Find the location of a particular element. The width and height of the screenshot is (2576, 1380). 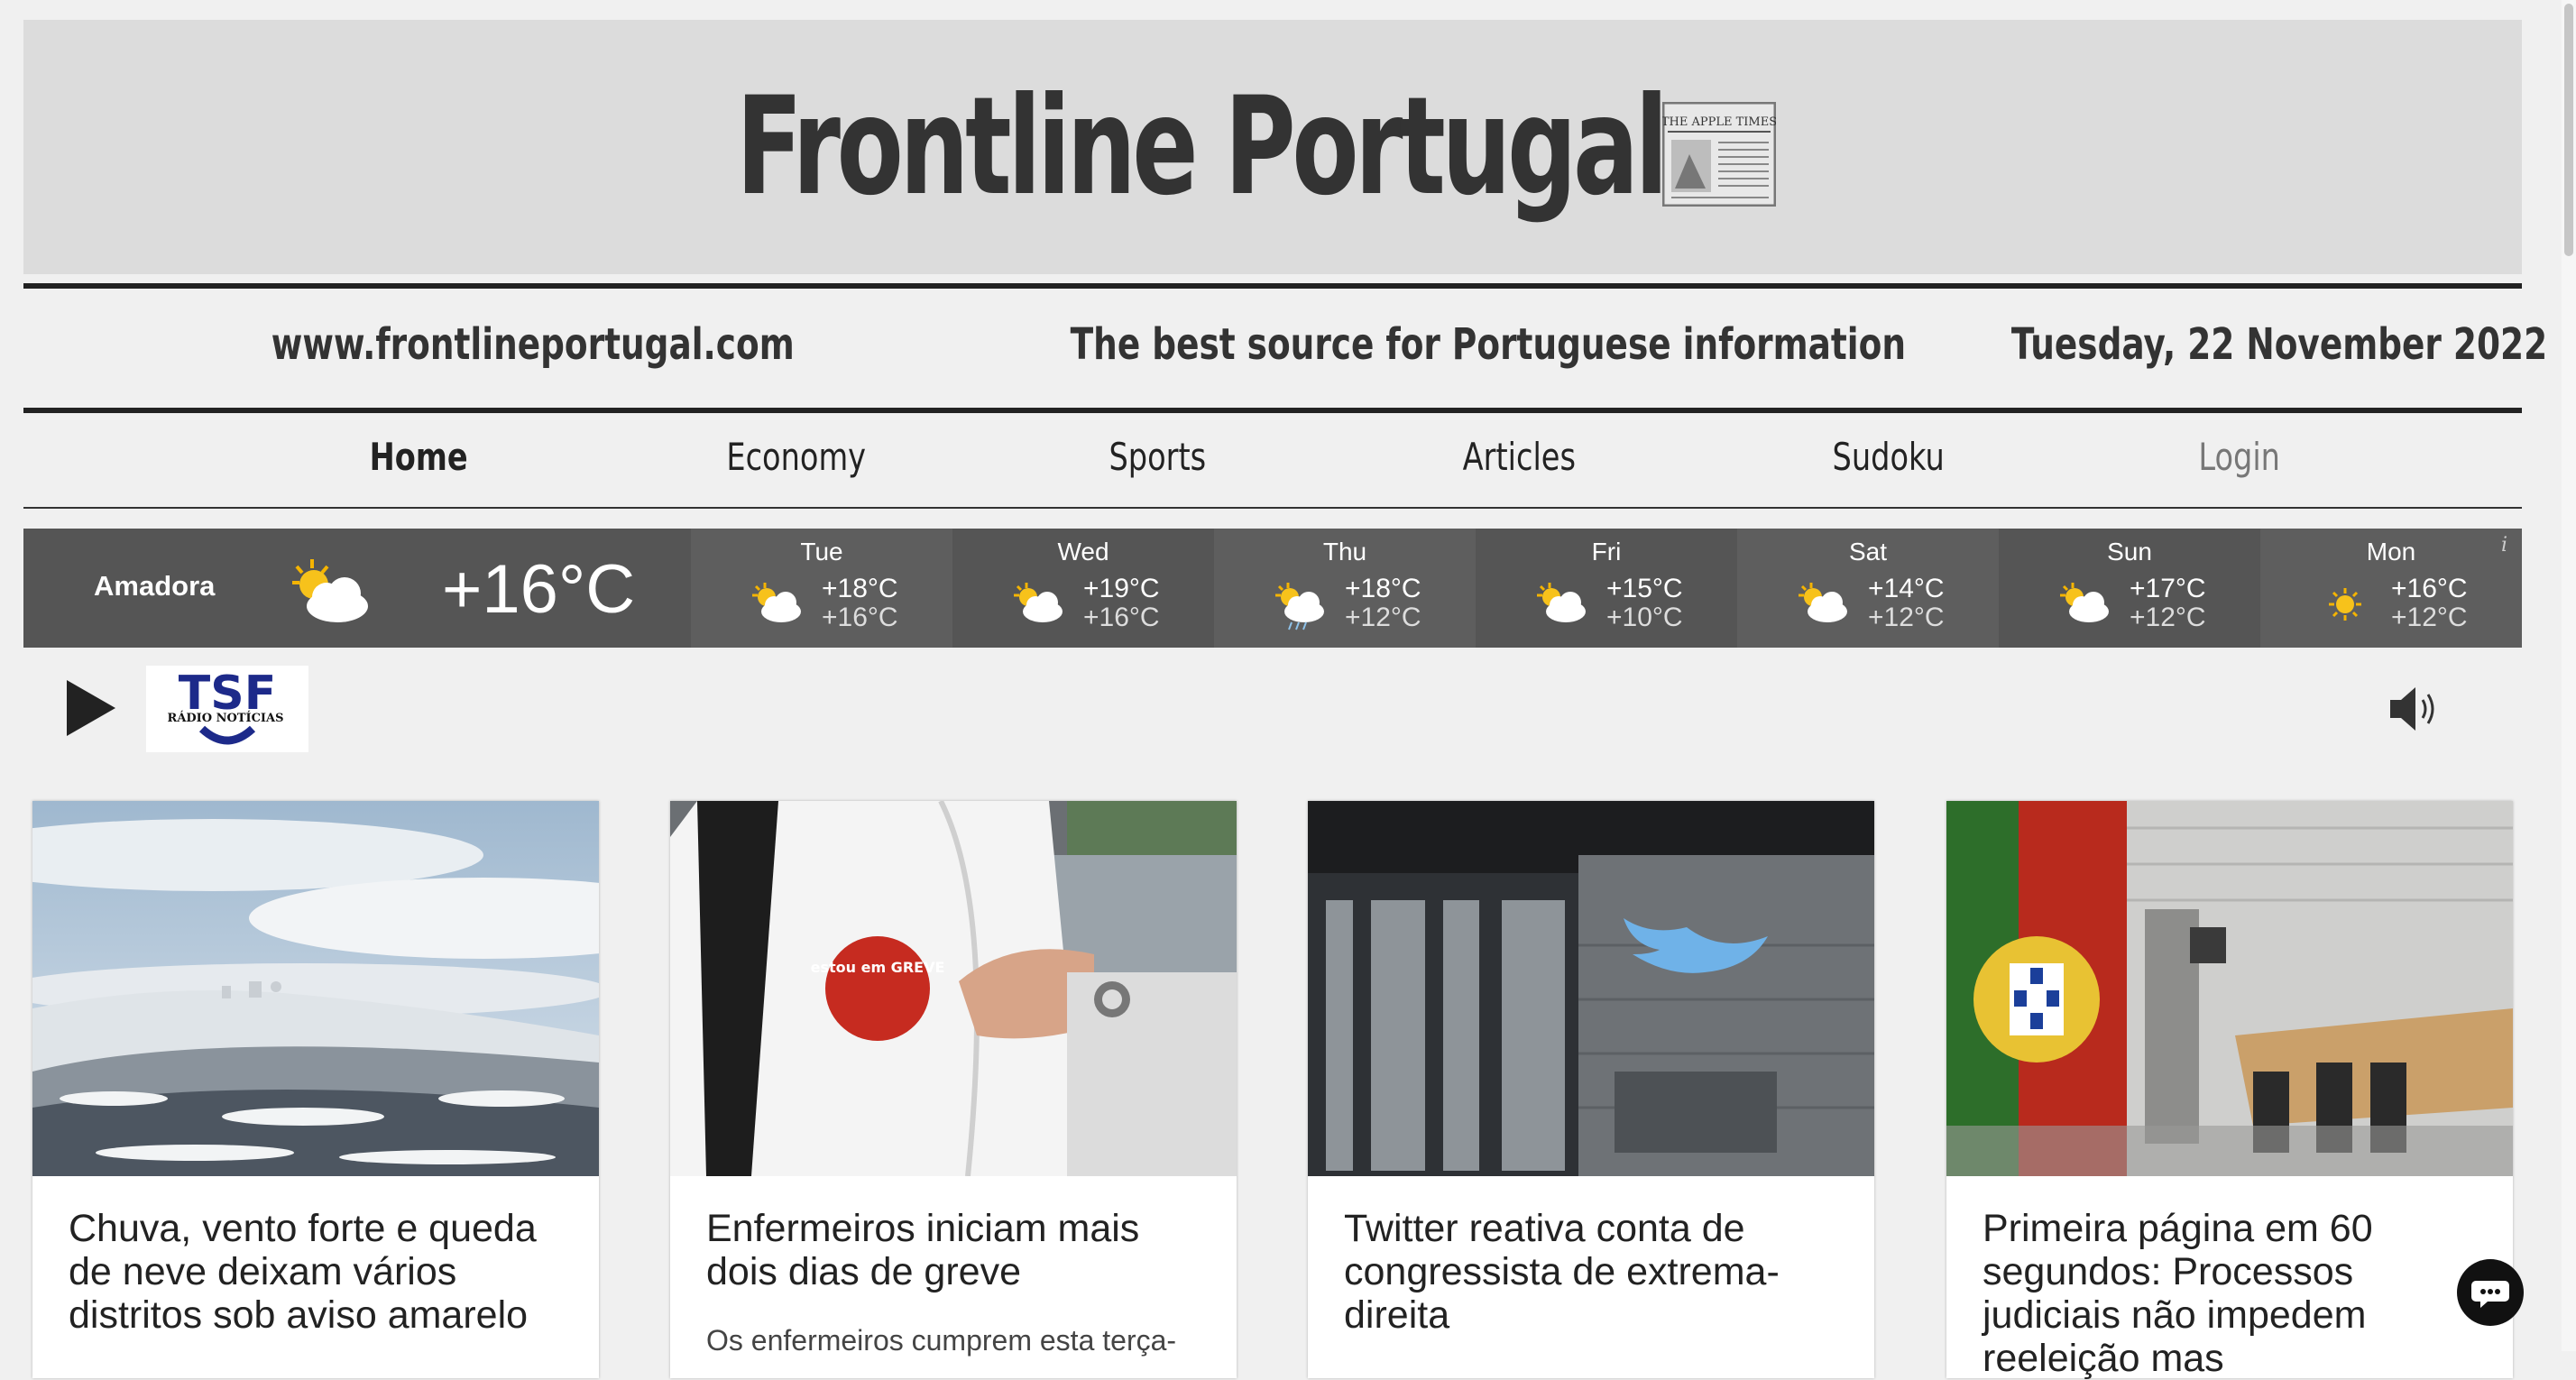

weather-day-fri: Fri +15°C +10°C is located at coordinates (1606, 588).